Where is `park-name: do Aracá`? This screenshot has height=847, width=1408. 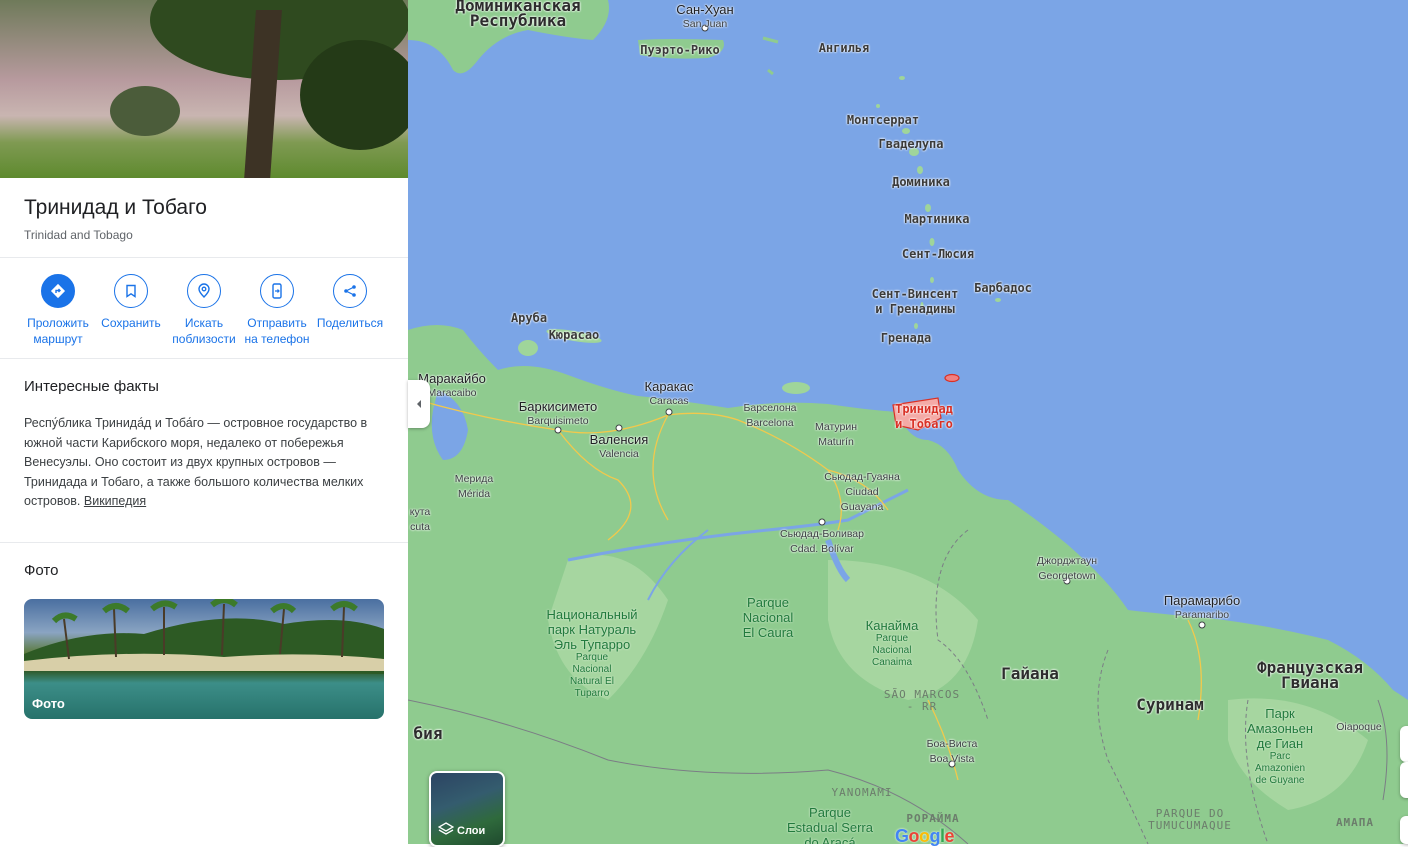
park-name: do Aracá is located at coordinates (830, 839).